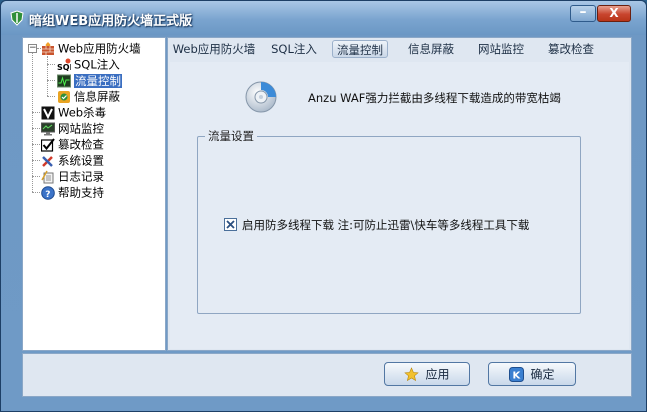 The image size is (647, 412). I want to click on checkmark-icon, so click(48, 144).